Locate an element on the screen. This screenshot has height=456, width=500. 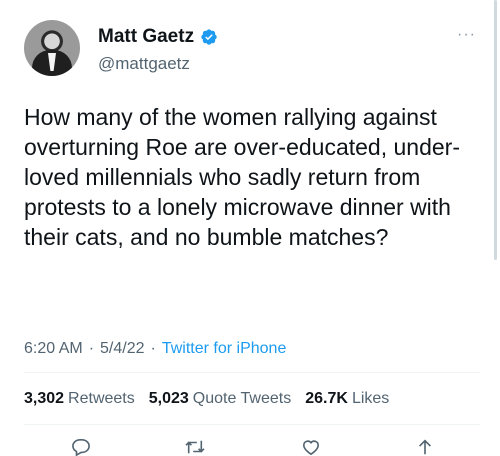
tweet-header: Matt Gaetz @mattgaetz ··· is located at coordinates (250, 46).